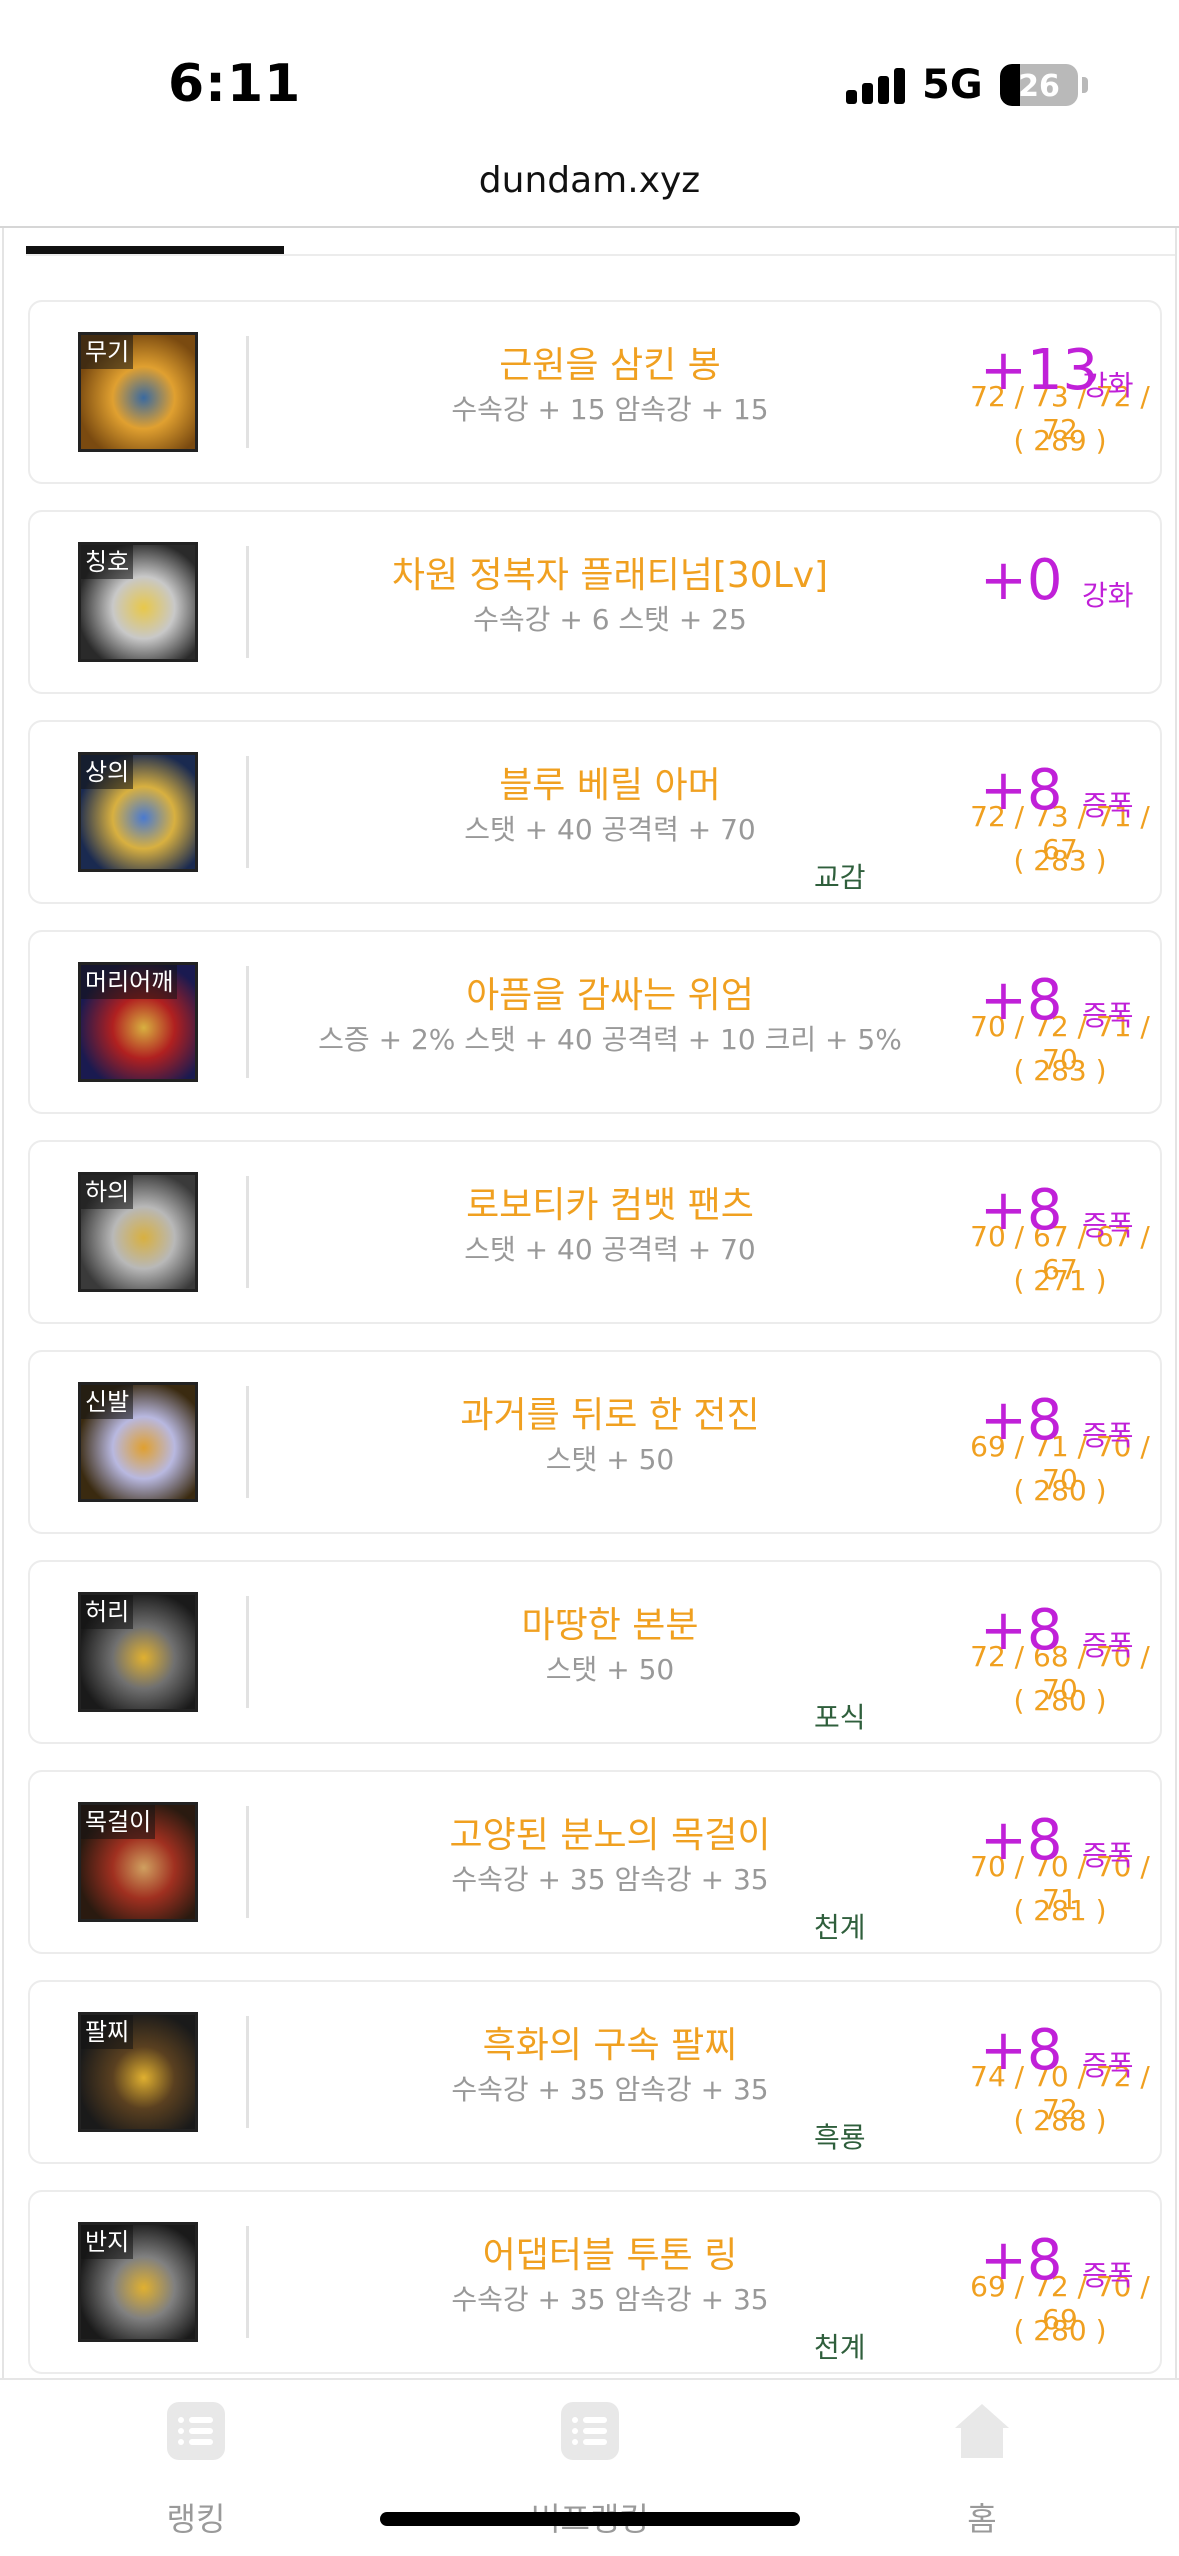 The height and width of the screenshot is (2556, 1179). Describe the element at coordinates (107, 1192) in the screenshot. I see `slot-label: 하의` at that location.